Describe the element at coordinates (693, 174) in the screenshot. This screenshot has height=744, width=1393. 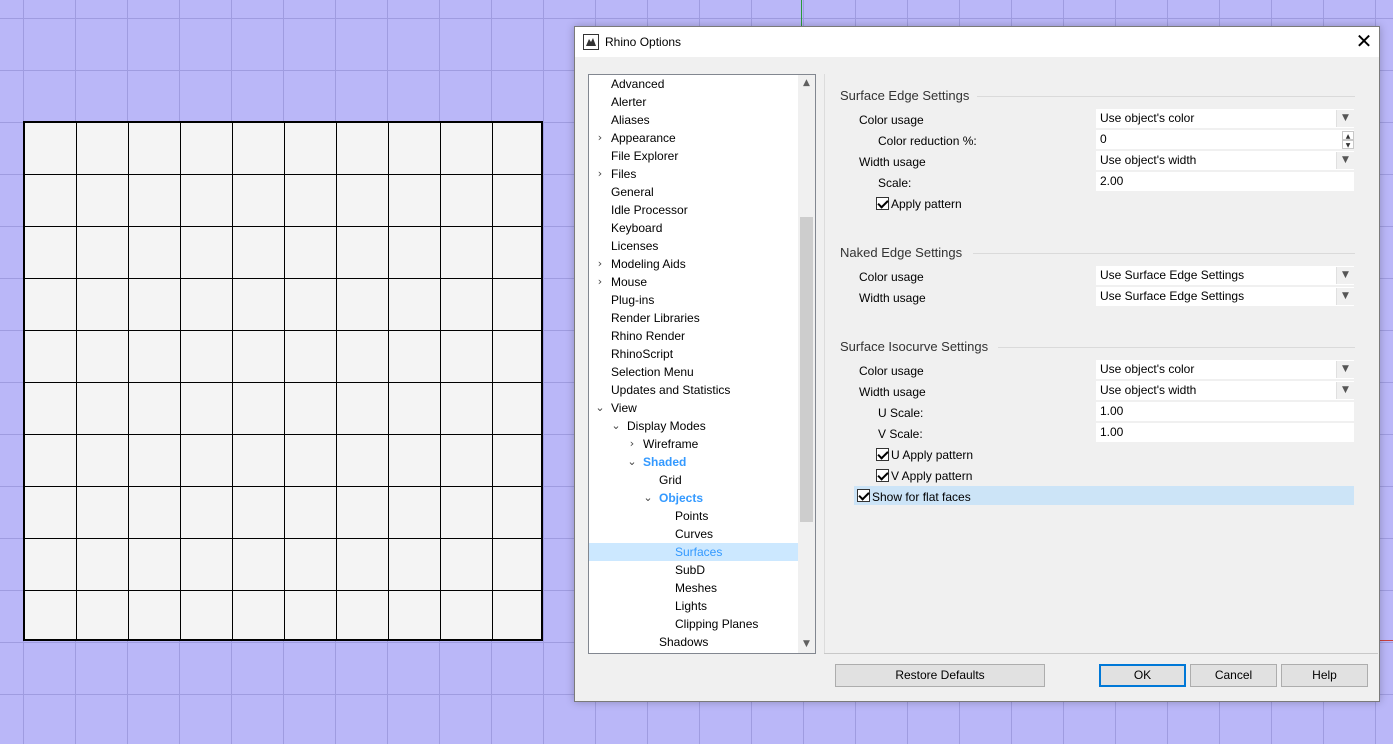
I see `tree-item-files: › Files` at that location.